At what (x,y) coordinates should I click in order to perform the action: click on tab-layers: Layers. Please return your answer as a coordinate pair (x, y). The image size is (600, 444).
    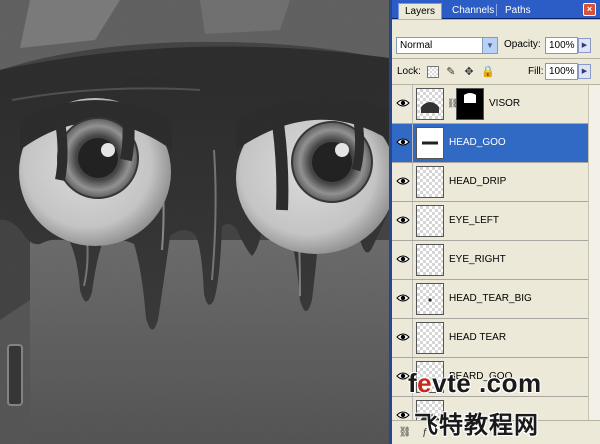
    Looking at the image, I should click on (420, 11).